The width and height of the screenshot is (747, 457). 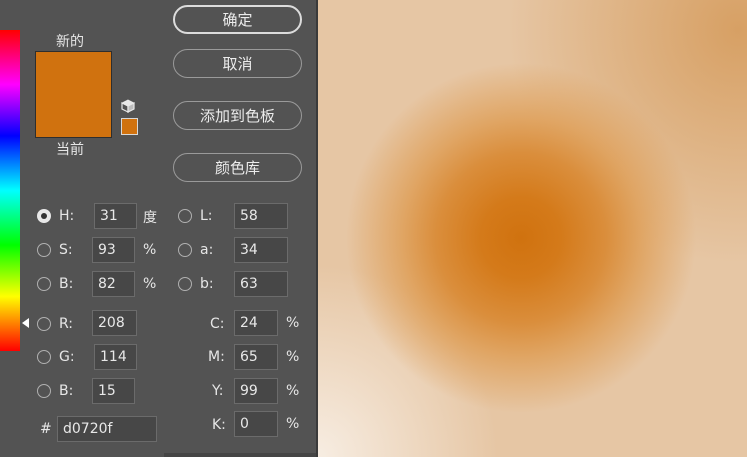 I want to click on radio-saturation, so click(x=44, y=250).